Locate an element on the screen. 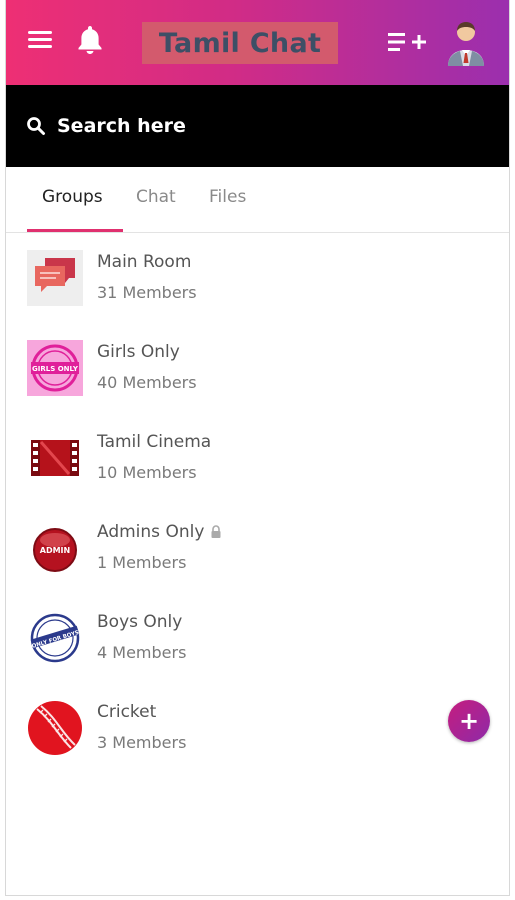 The width and height of the screenshot is (515, 900). member-count: 31 Members is located at coordinates (147, 292).